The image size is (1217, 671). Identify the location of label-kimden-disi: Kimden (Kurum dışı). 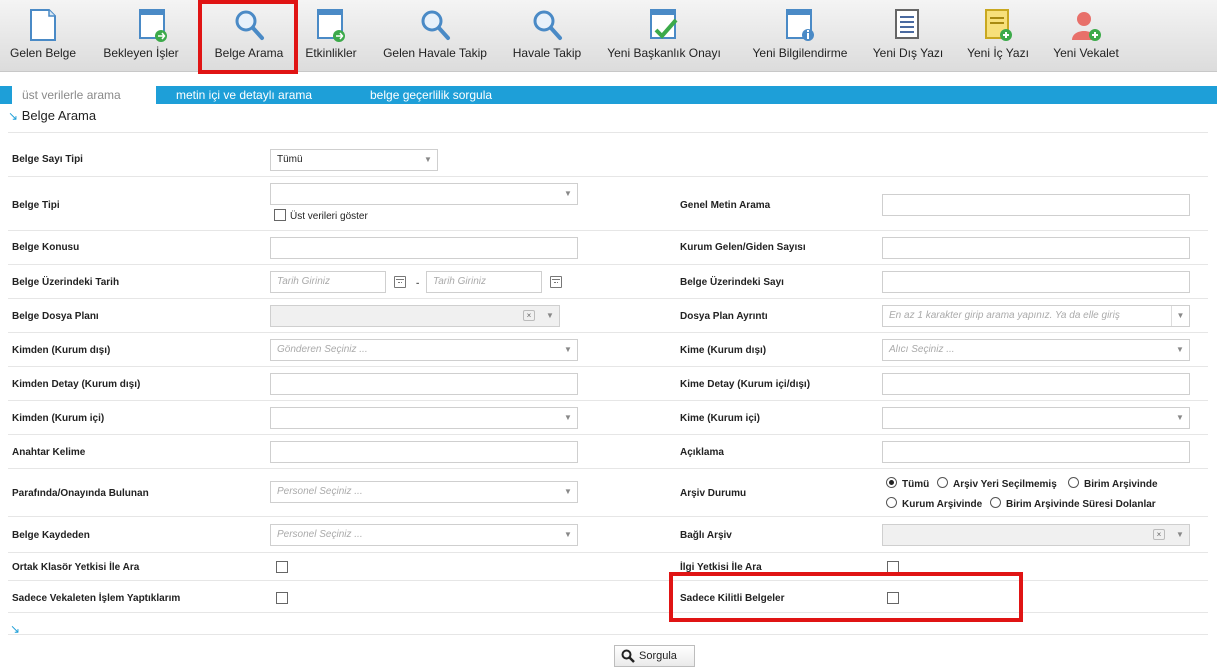
(61, 350).